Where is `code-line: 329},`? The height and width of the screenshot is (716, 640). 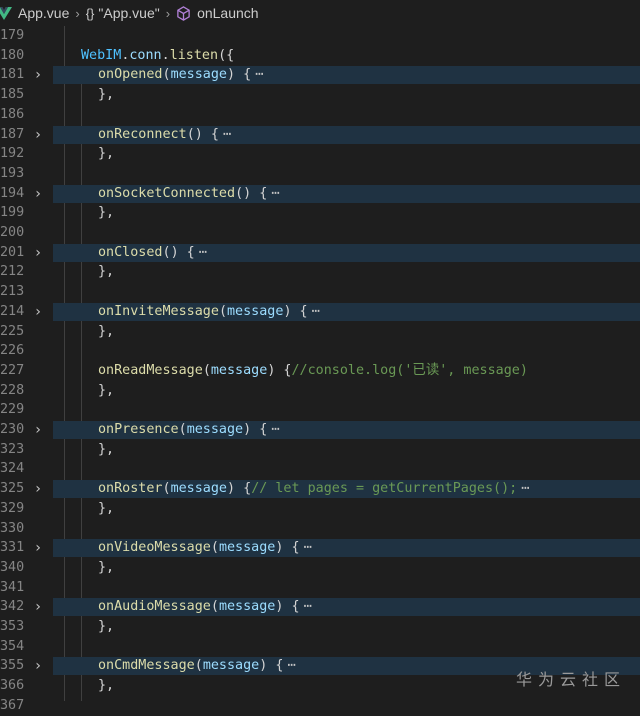
code-line: 329}, is located at coordinates (320, 509).